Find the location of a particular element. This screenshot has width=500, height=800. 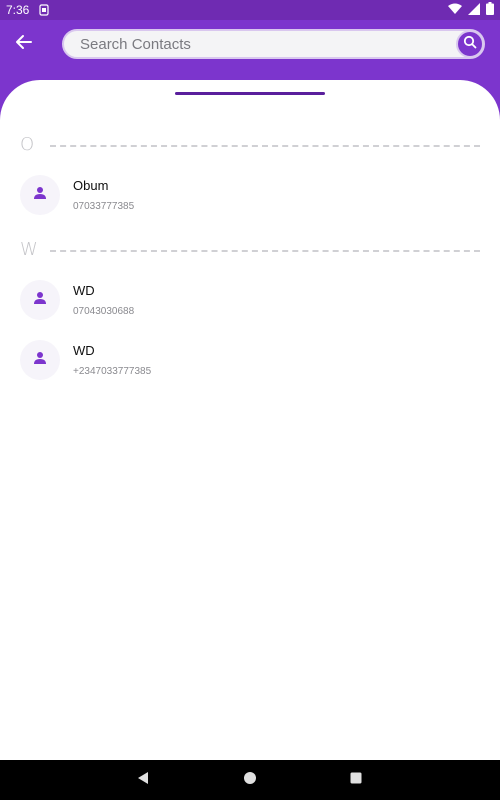

home-circle-icon is located at coordinates (250, 780).